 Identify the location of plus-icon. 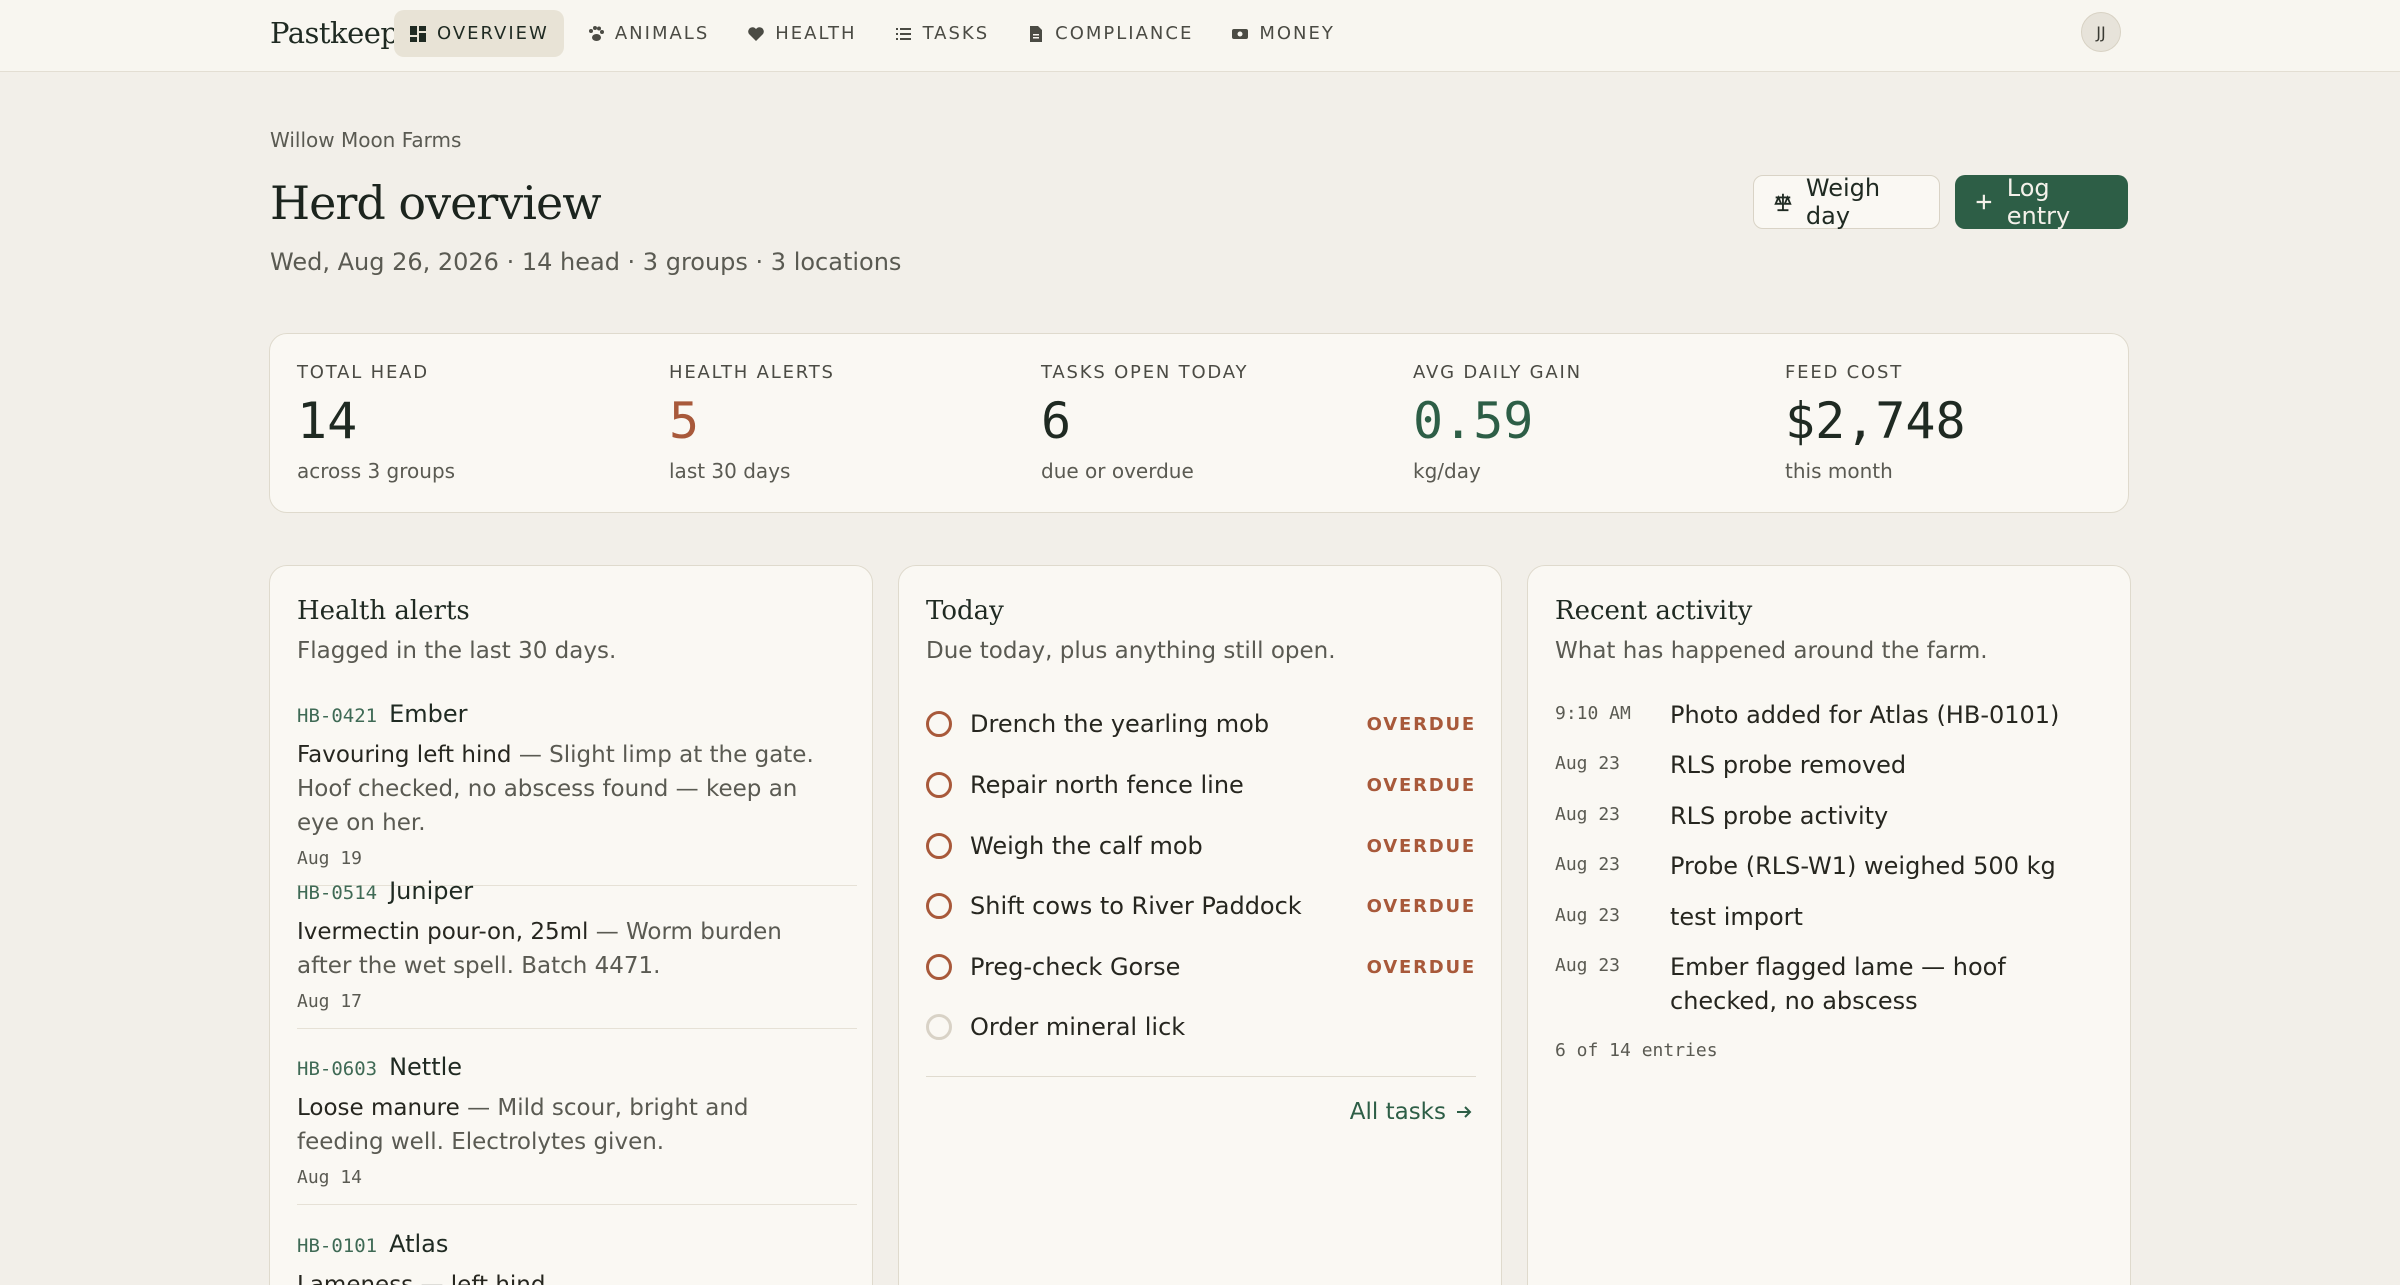
(1984, 202).